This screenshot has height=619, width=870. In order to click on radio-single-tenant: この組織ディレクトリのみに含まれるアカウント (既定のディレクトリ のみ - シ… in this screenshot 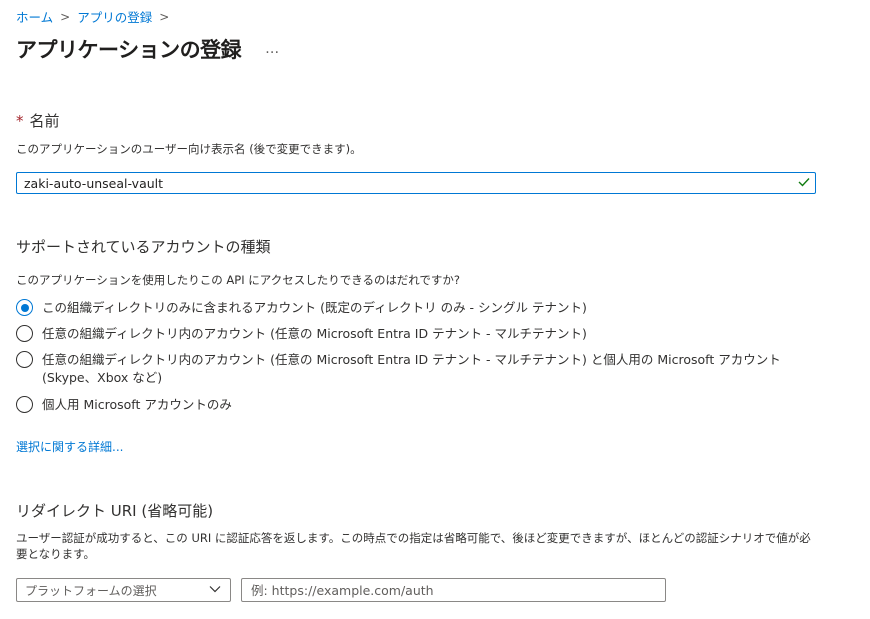, I will do `click(301, 308)`.